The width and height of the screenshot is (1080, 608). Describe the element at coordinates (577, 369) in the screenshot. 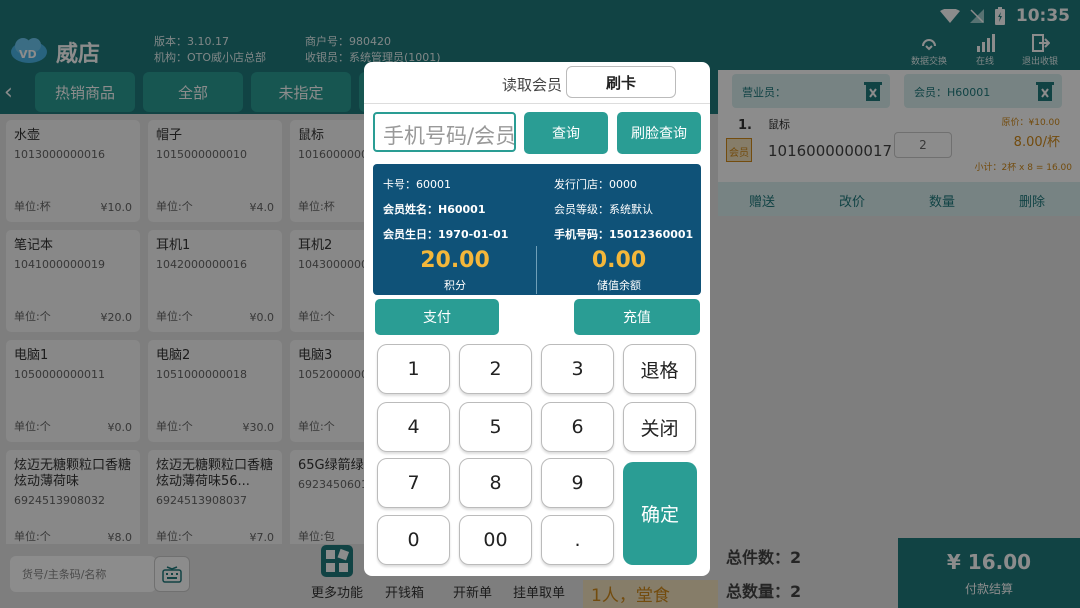

I see `key-3: 3` at that location.